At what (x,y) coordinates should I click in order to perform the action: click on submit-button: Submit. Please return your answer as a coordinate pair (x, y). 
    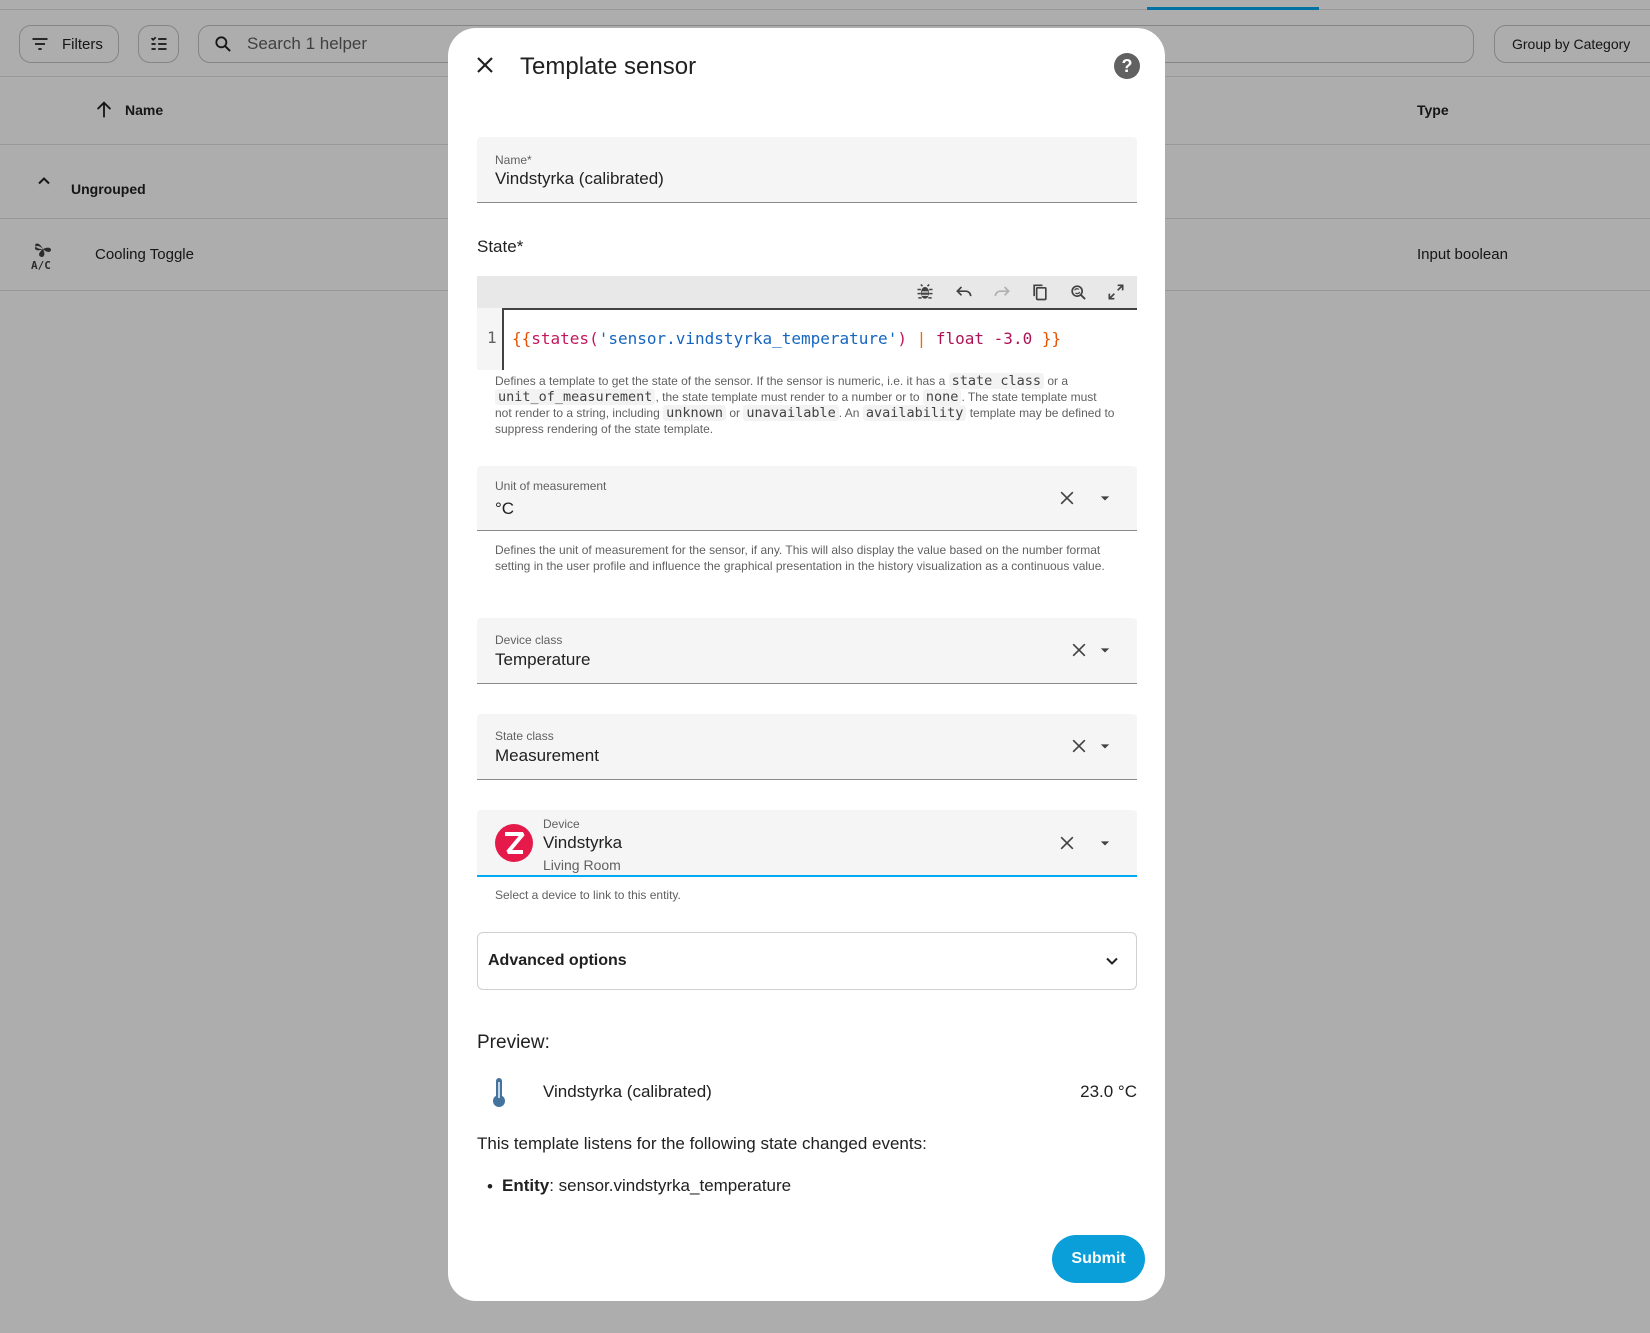
    Looking at the image, I should click on (1098, 1259).